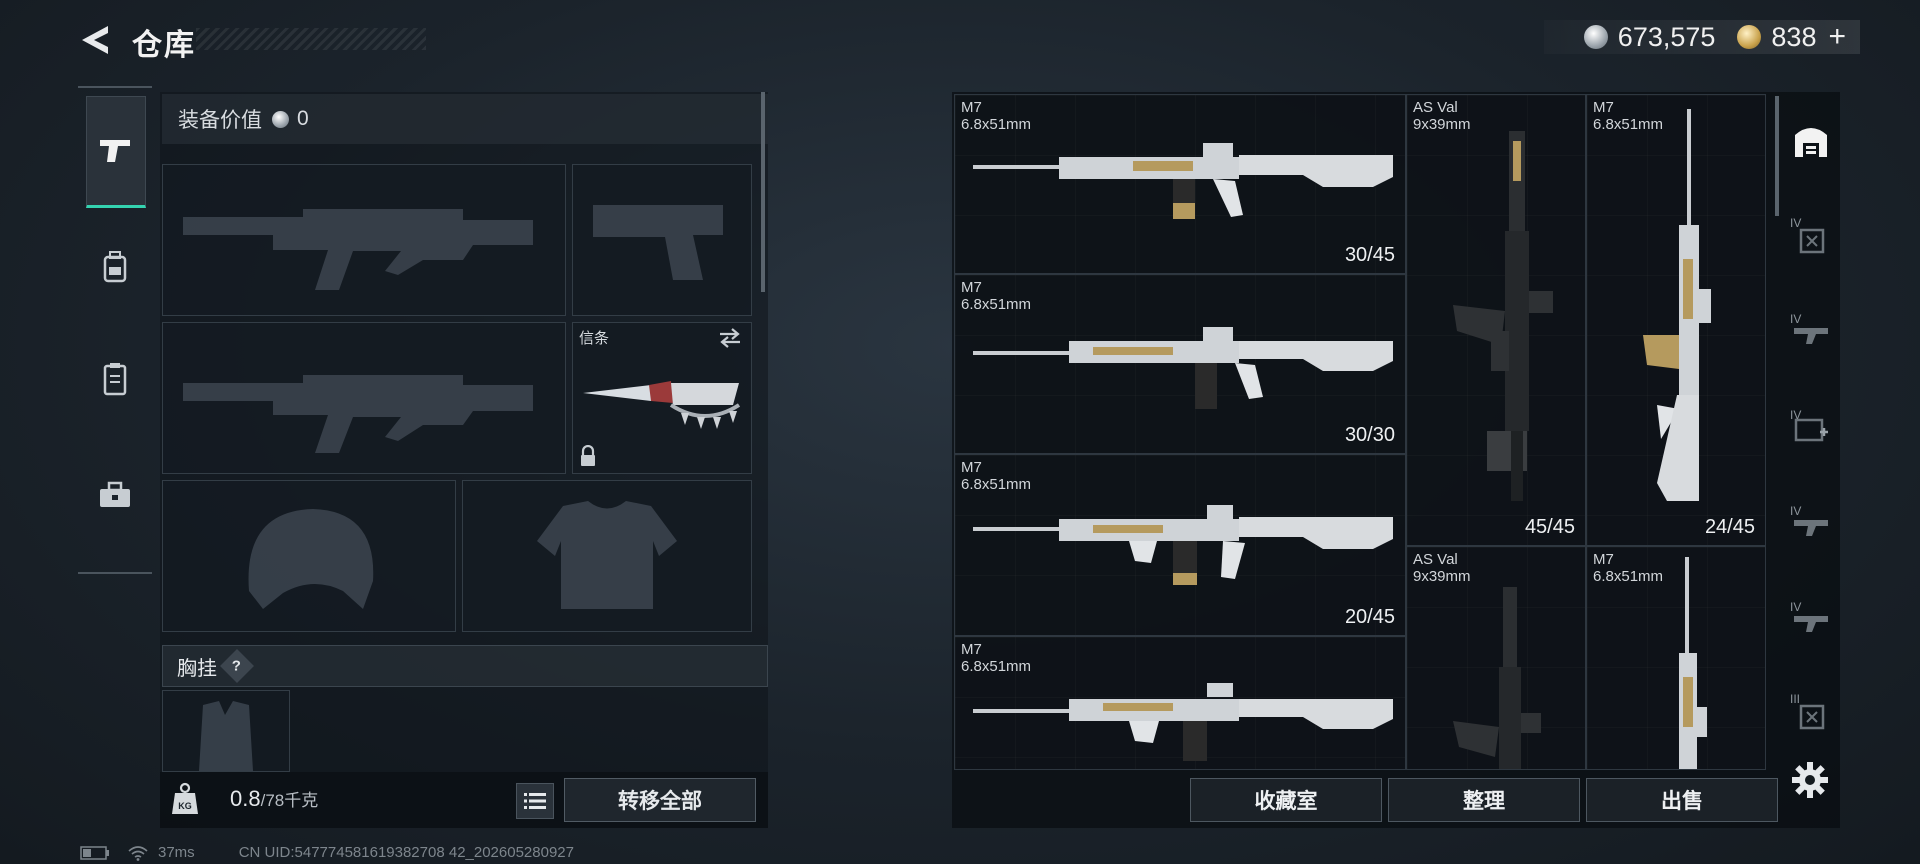  I want to click on page-title: 仓库, so click(164, 45).